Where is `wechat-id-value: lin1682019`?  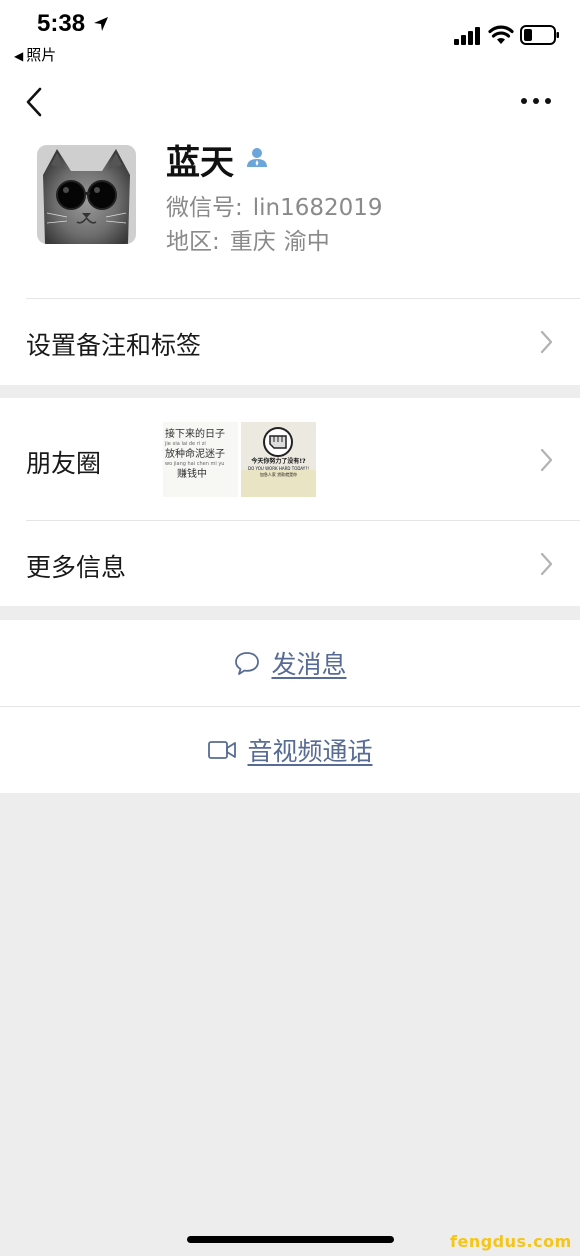
wechat-id-value: lin1682019 is located at coordinates (317, 208).